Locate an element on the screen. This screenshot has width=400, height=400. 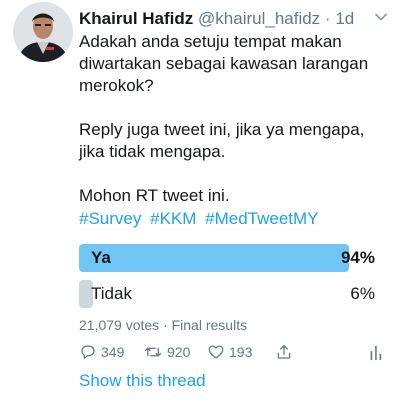
avatar-image is located at coordinates (43, 32).